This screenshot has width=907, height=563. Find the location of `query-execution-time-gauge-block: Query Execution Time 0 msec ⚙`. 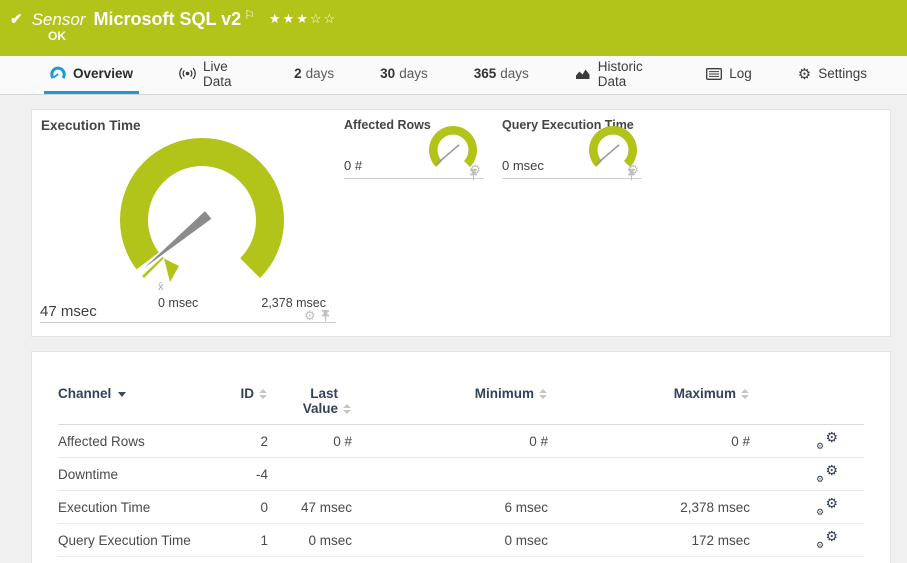

query-execution-time-gauge-block: Query Execution Time 0 msec ⚙ is located at coordinates (572, 149).